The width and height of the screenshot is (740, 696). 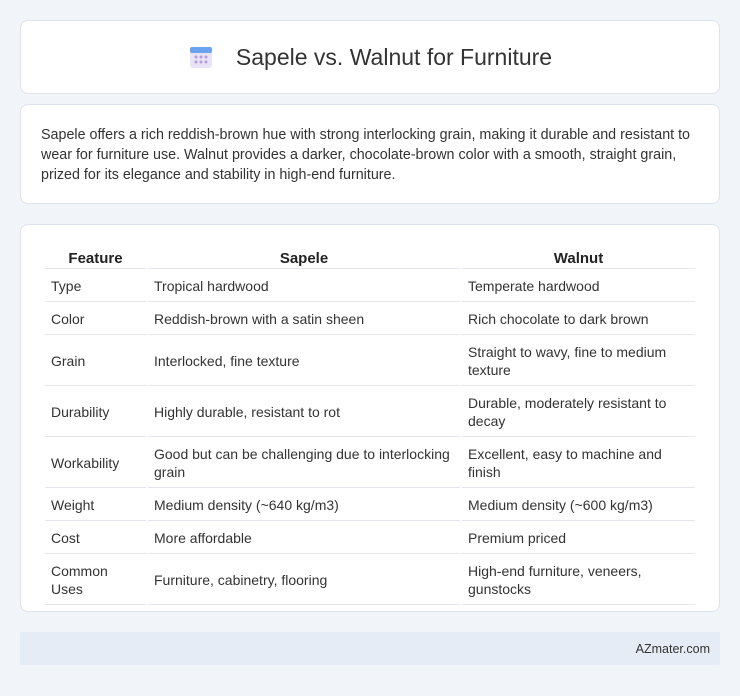 What do you see at coordinates (673, 649) in the screenshot?
I see `footer-site-link: AZmater.com` at bounding box center [673, 649].